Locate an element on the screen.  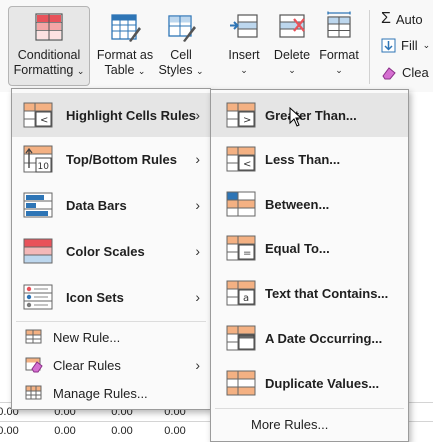
conditional-formatting-icon is located at coordinates (49, 27).